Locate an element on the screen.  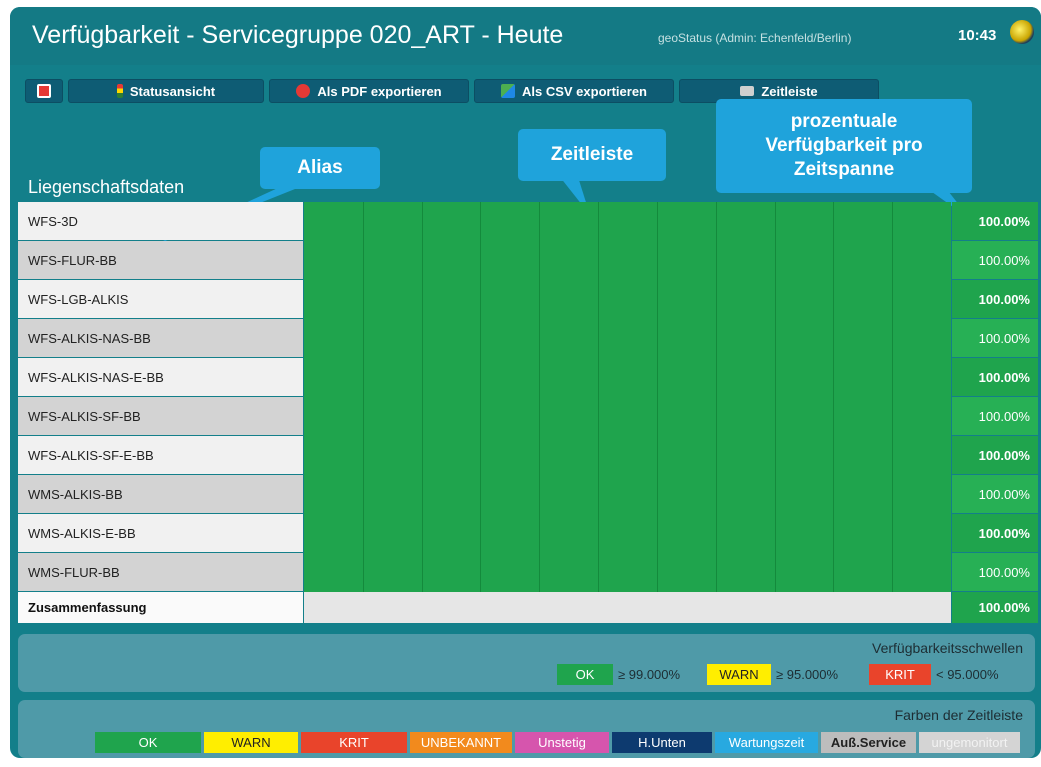
table-row: WFS-3D is located at coordinates (160, 221).